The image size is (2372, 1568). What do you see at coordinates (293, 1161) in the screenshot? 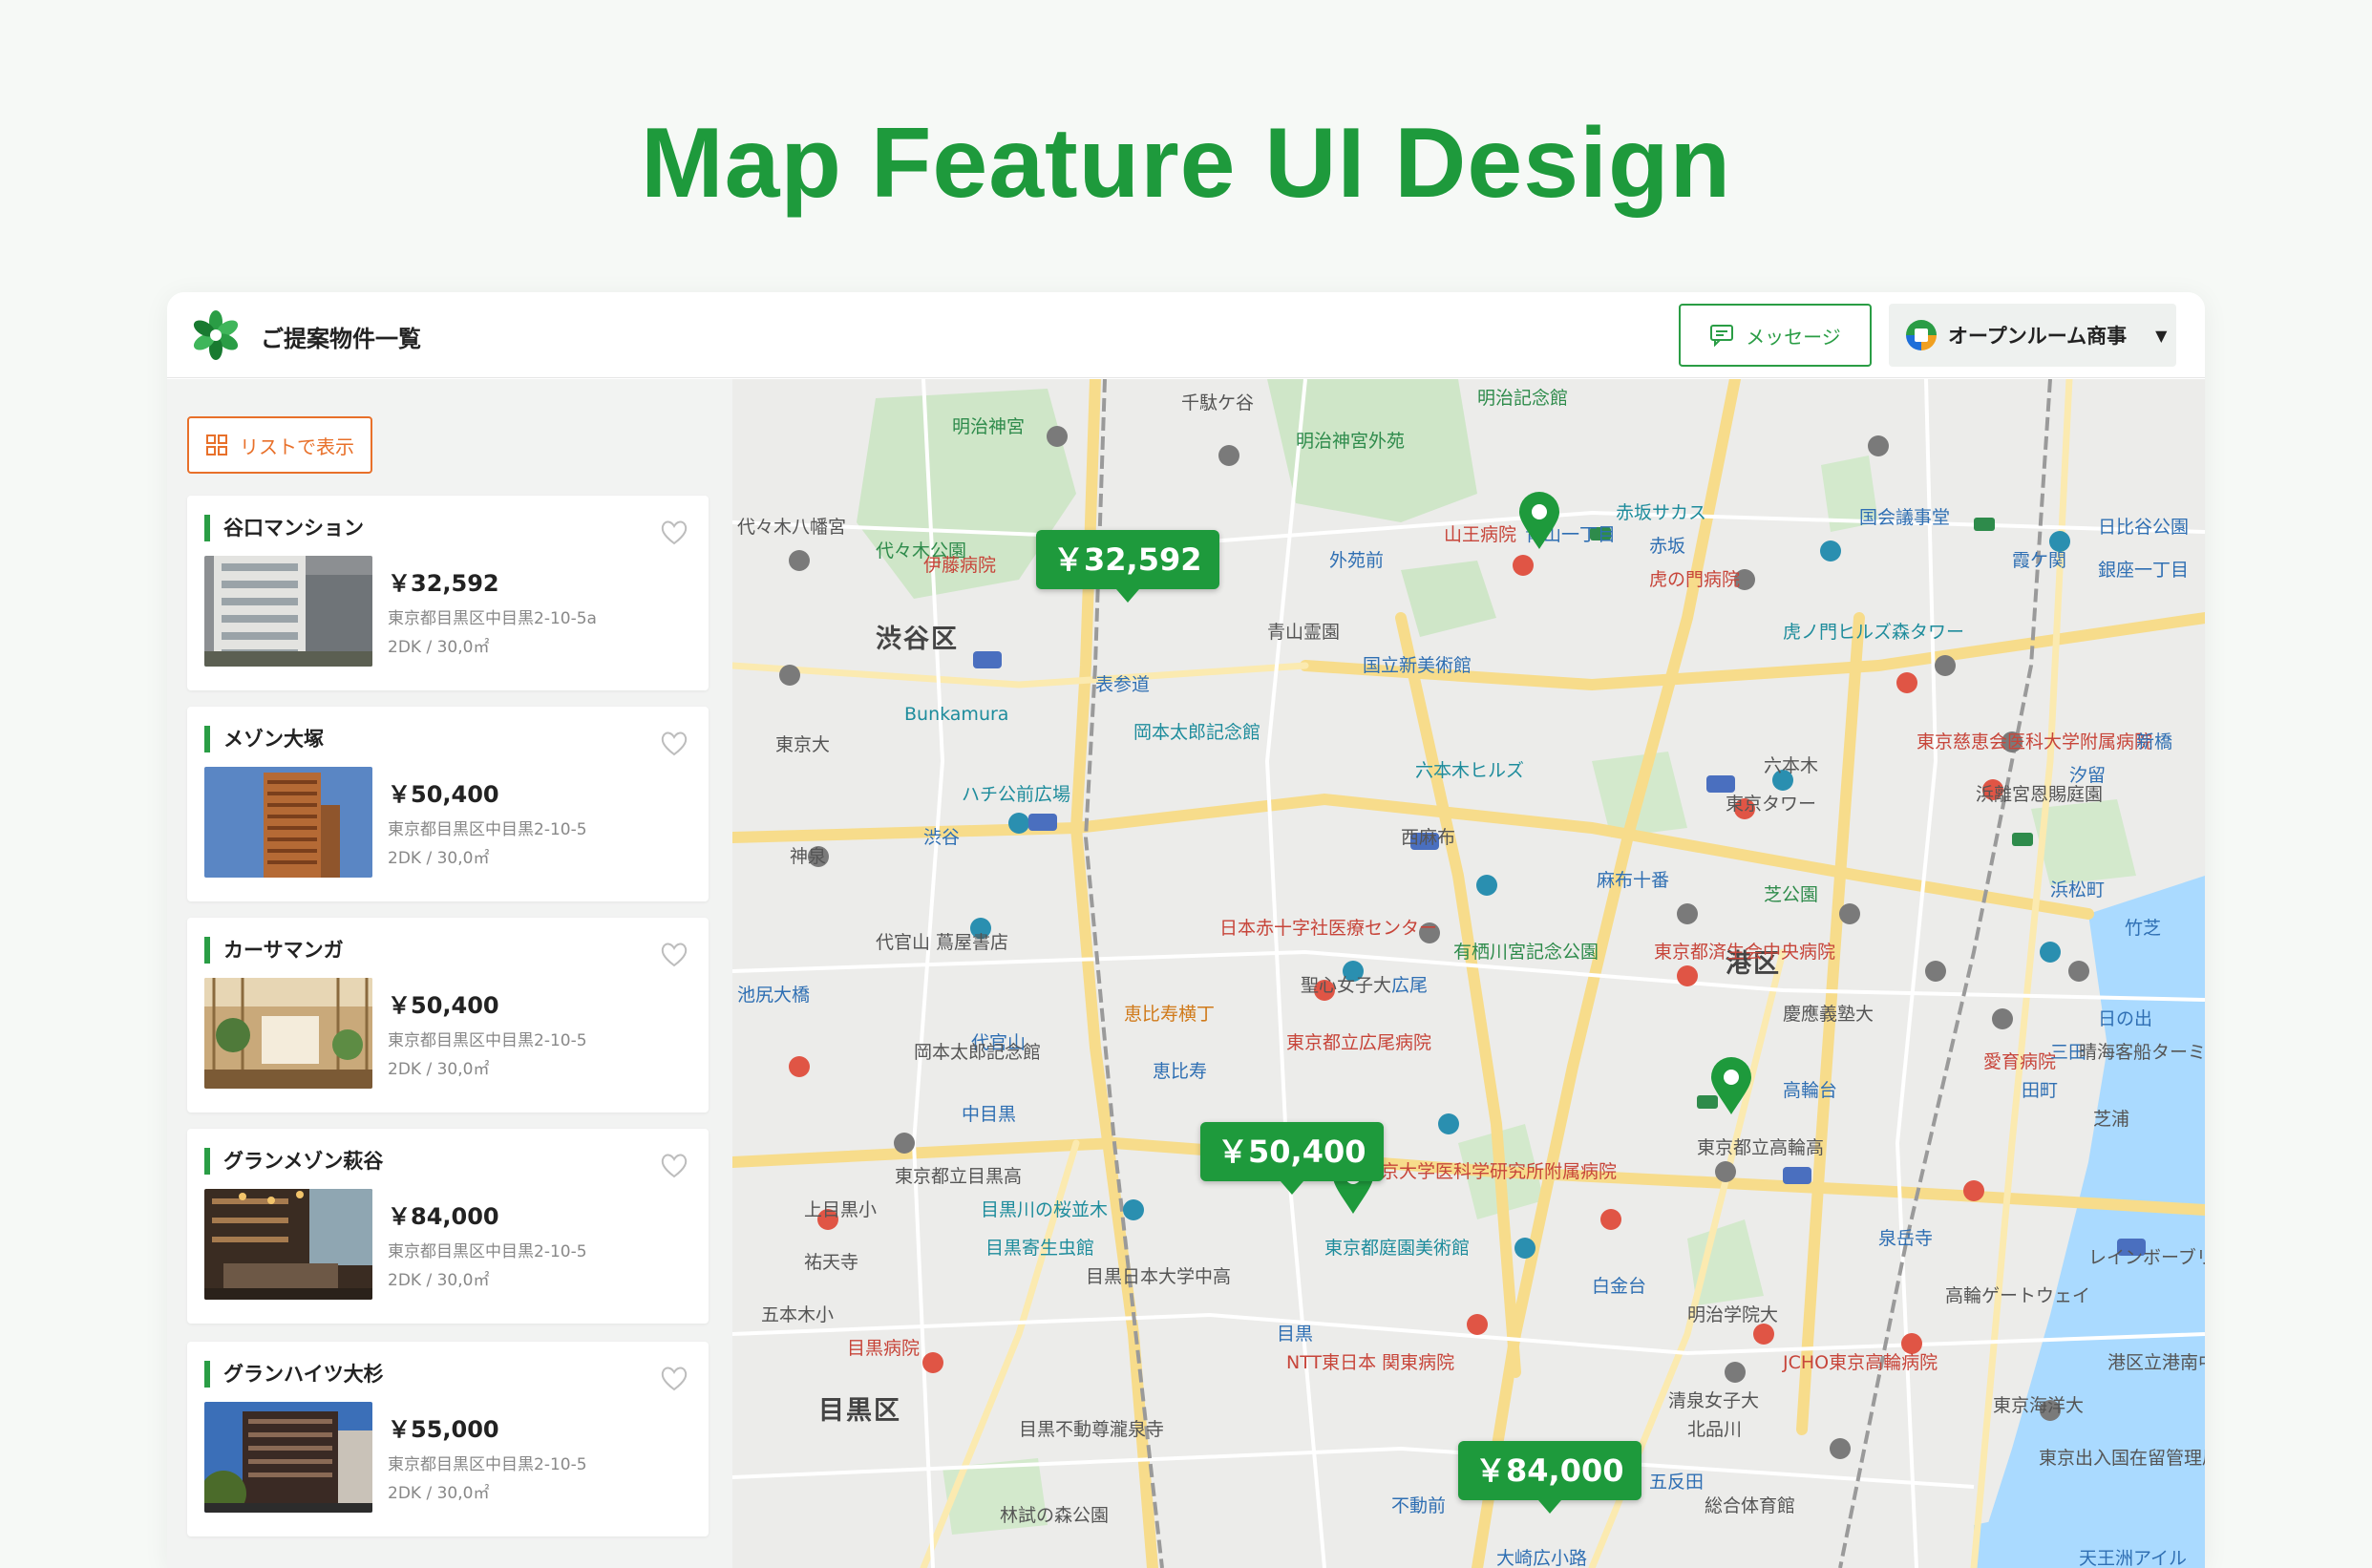
I see `property-name: グランメゾン萩谷` at bounding box center [293, 1161].